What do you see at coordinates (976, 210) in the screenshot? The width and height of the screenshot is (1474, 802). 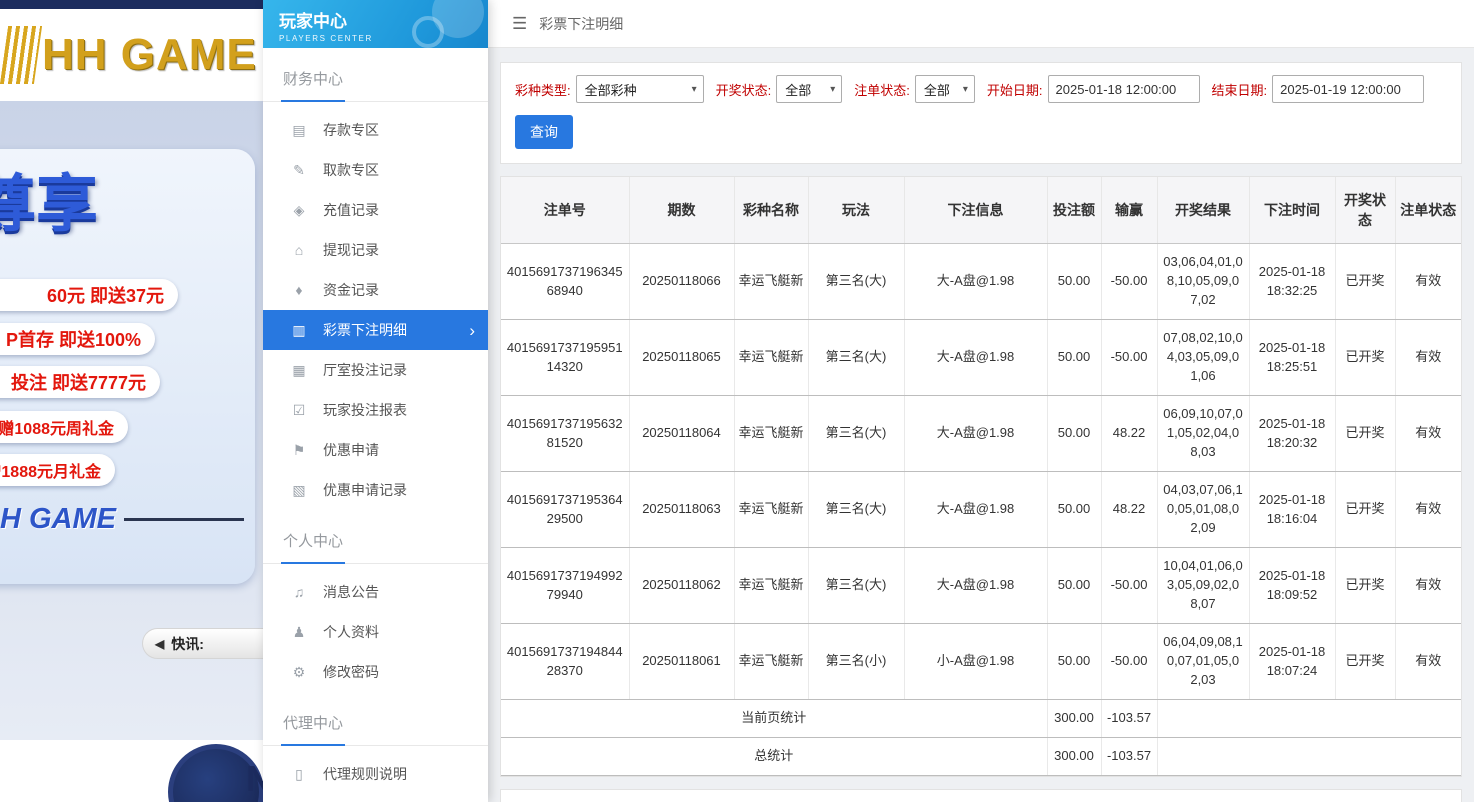 I see `column-header-bet-info: 下注信息` at bounding box center [976, 210].